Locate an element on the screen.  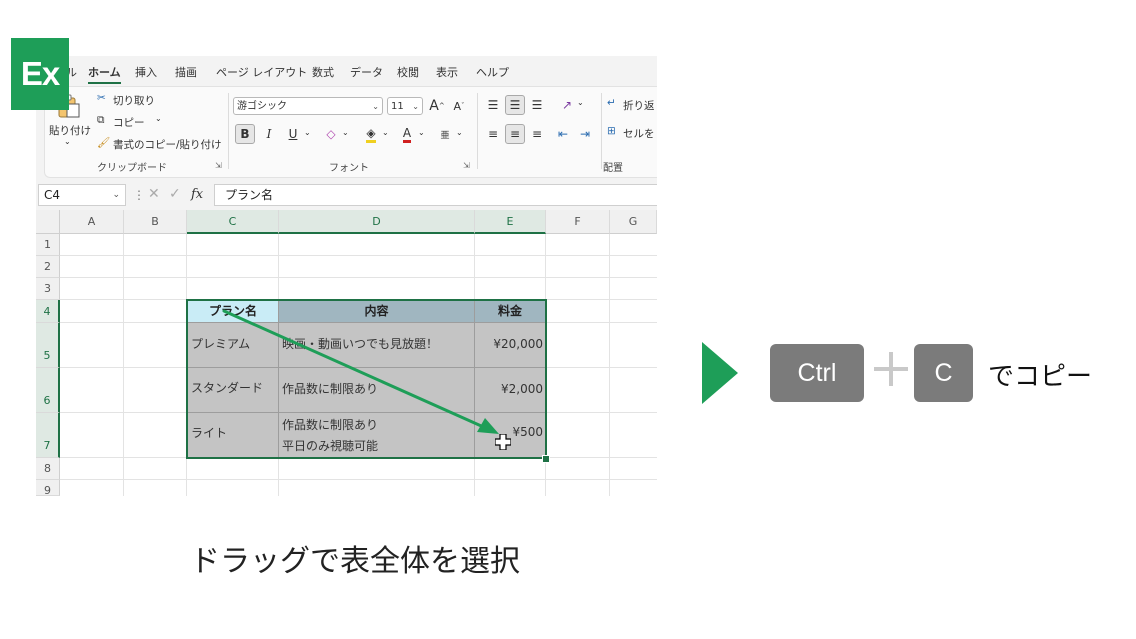
align-left-button: ≡ is located at coordinates (493, 134).